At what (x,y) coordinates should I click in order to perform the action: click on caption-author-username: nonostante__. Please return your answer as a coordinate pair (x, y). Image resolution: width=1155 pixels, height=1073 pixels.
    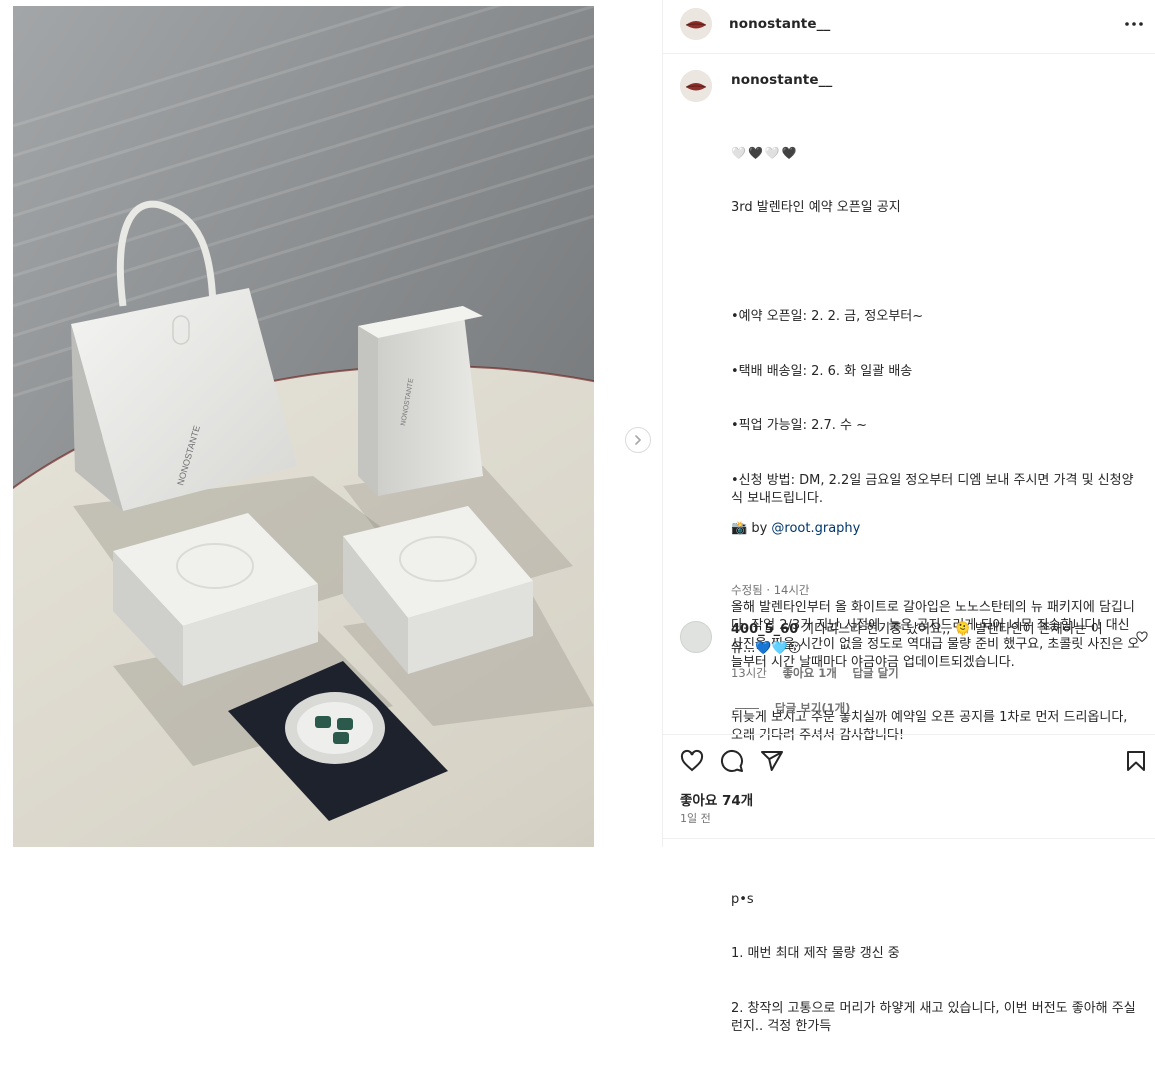
    Looking at the image, I should click on (781, 80).